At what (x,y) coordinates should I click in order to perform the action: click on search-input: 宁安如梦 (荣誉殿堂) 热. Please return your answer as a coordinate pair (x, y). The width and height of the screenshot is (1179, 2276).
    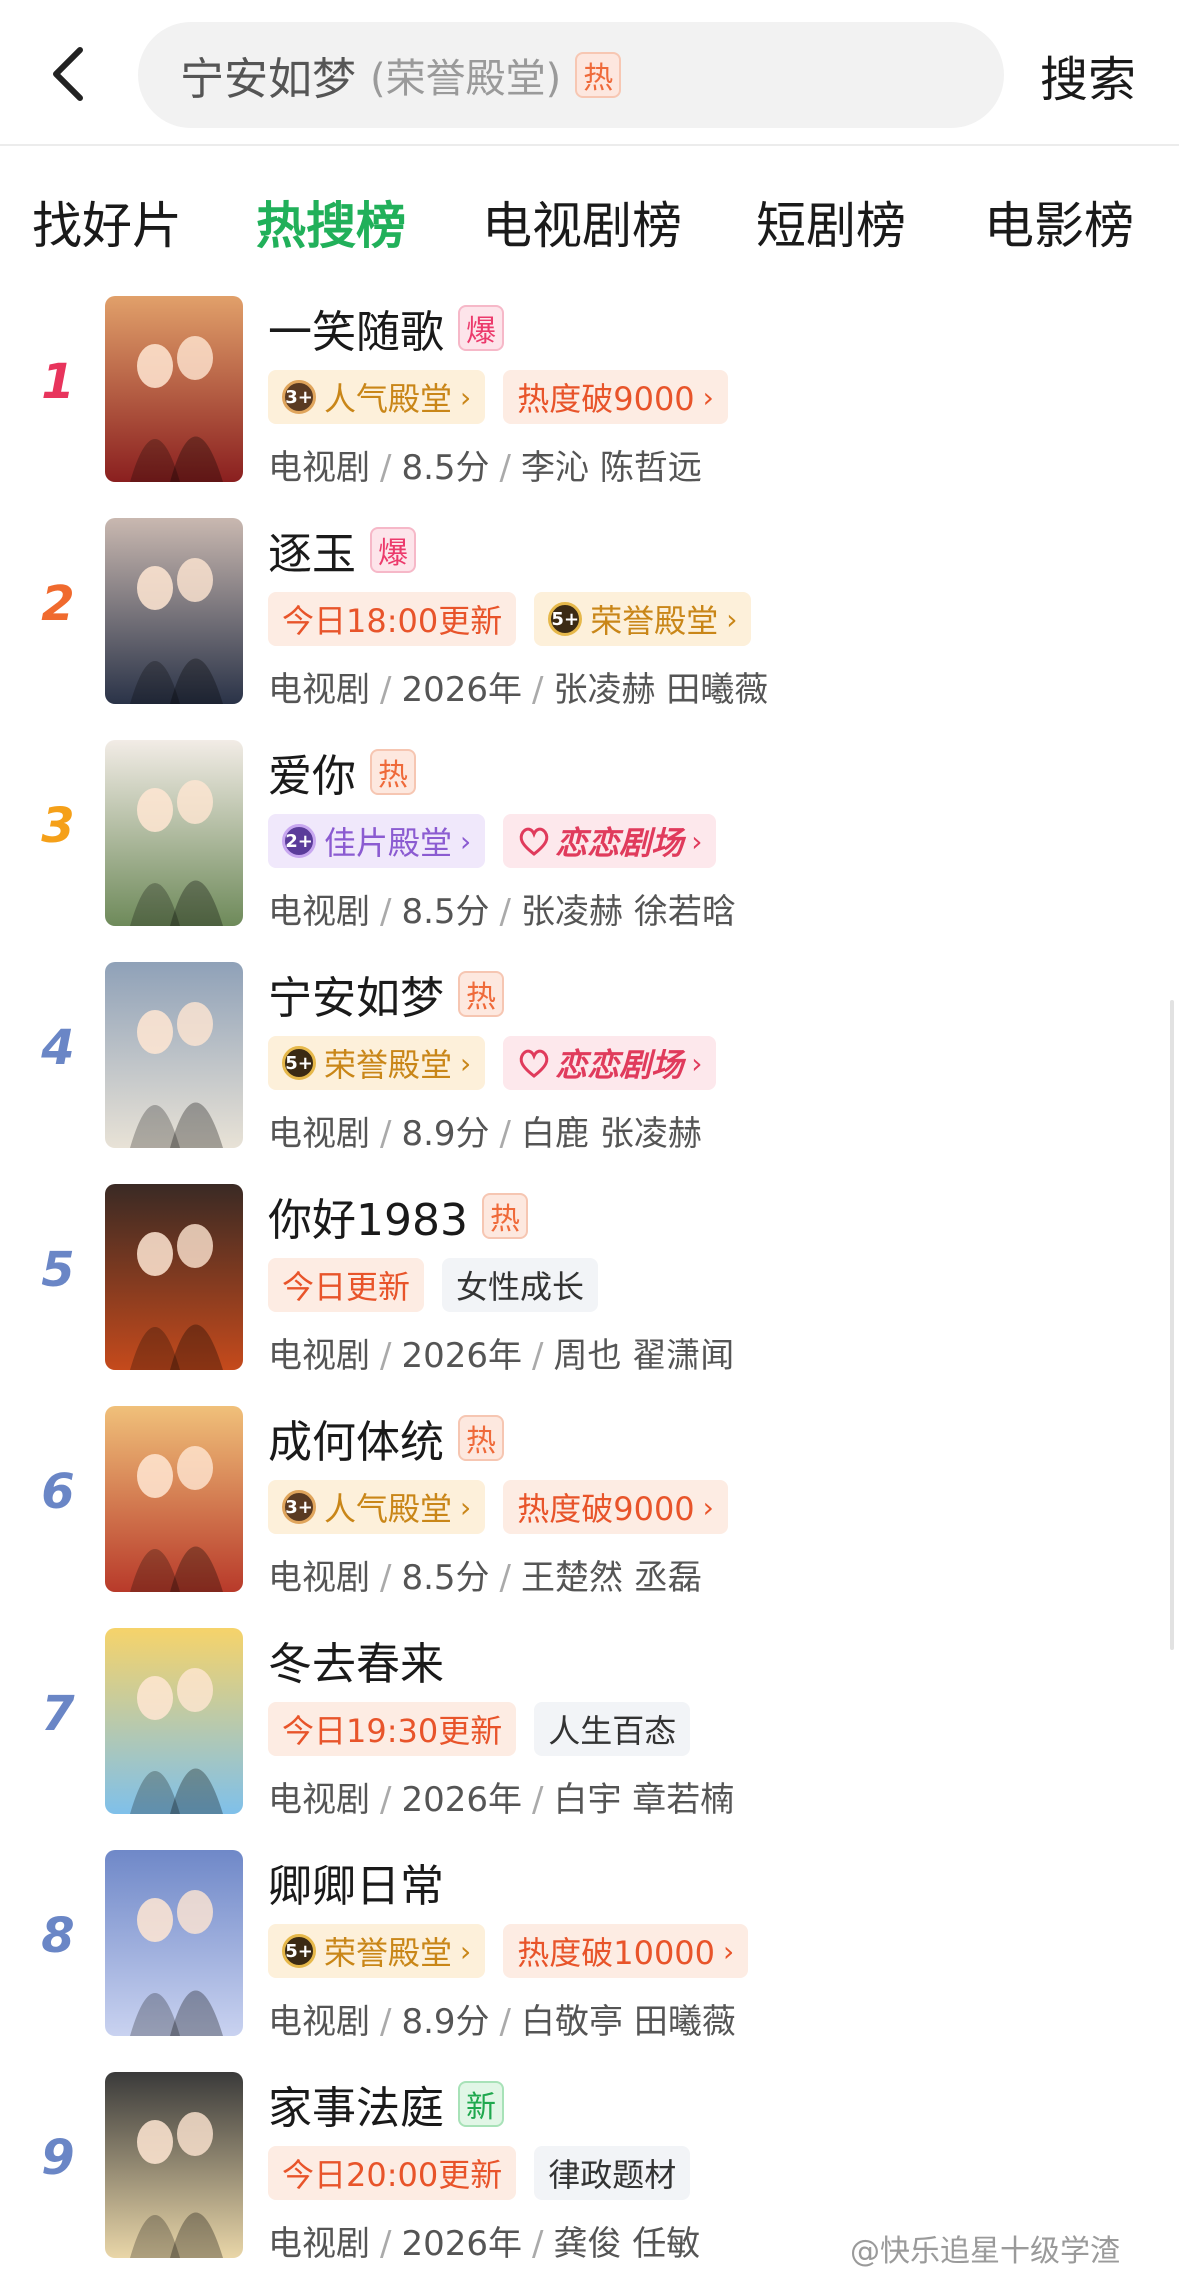
    Looking at the image, I should click on (571, 75).